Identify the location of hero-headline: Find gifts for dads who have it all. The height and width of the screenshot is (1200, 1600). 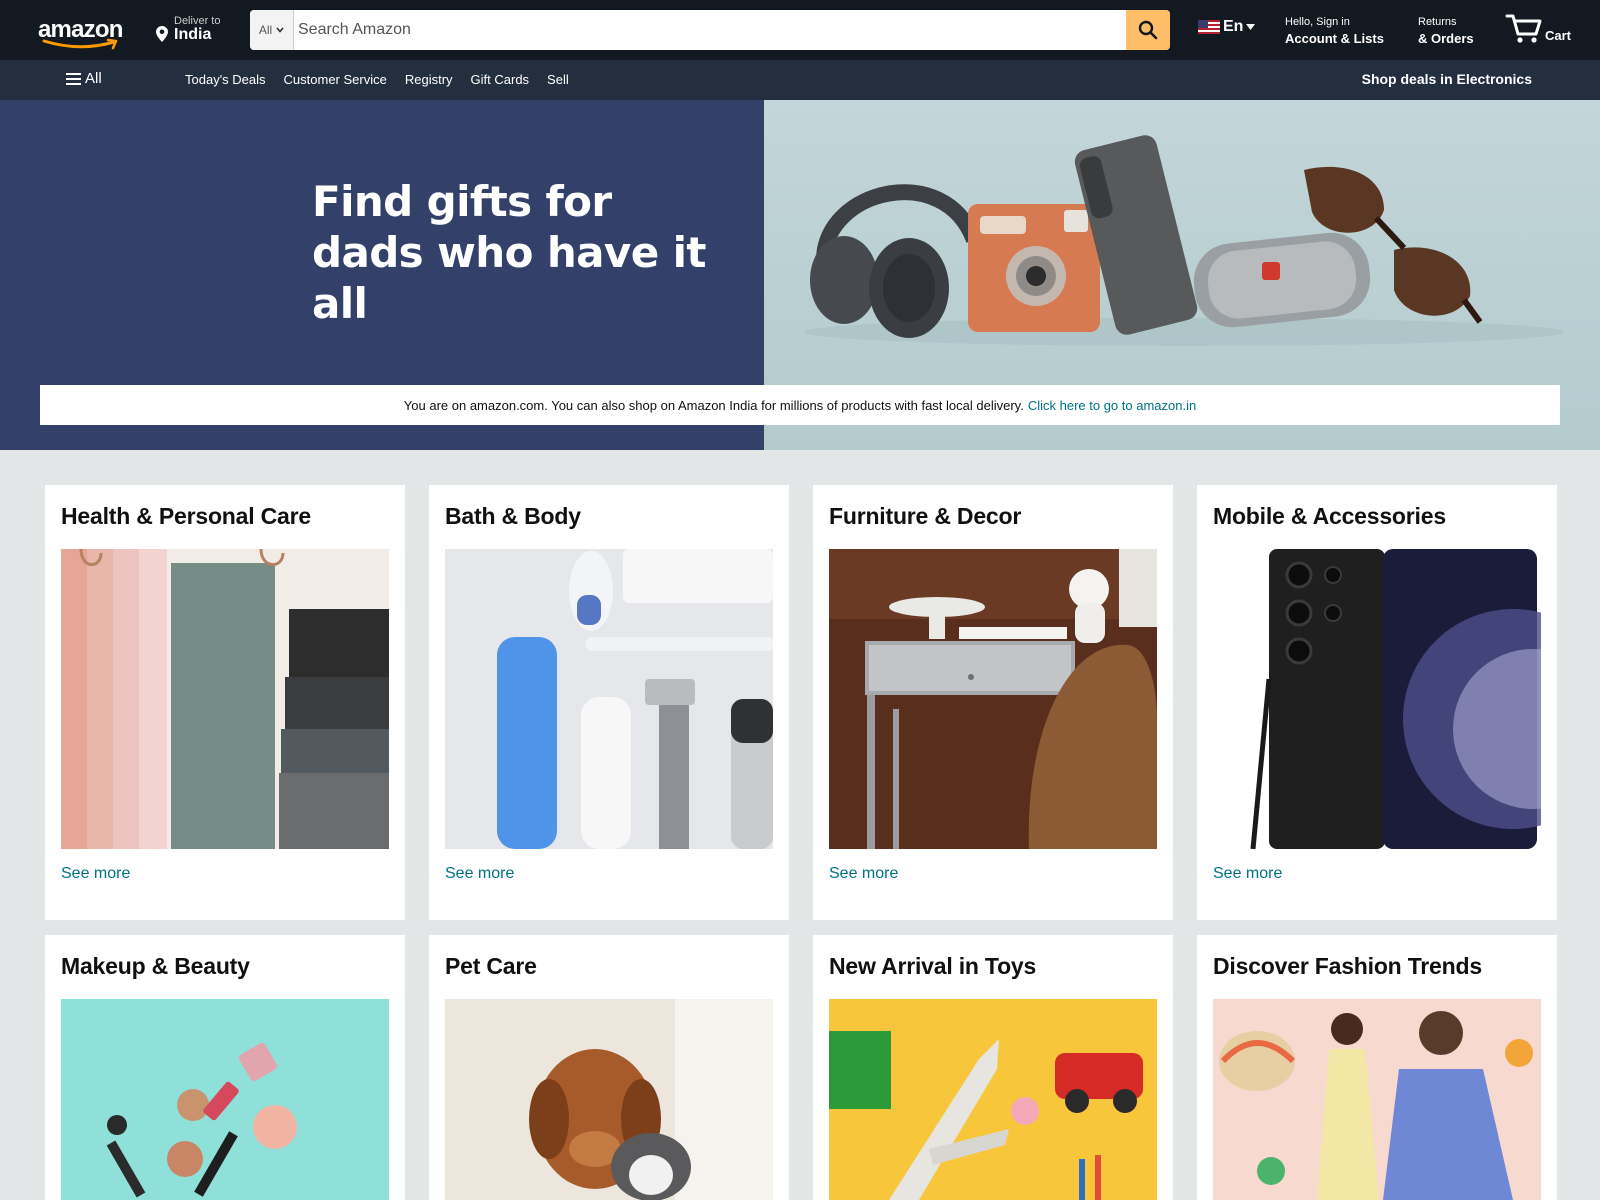
(527, 252).